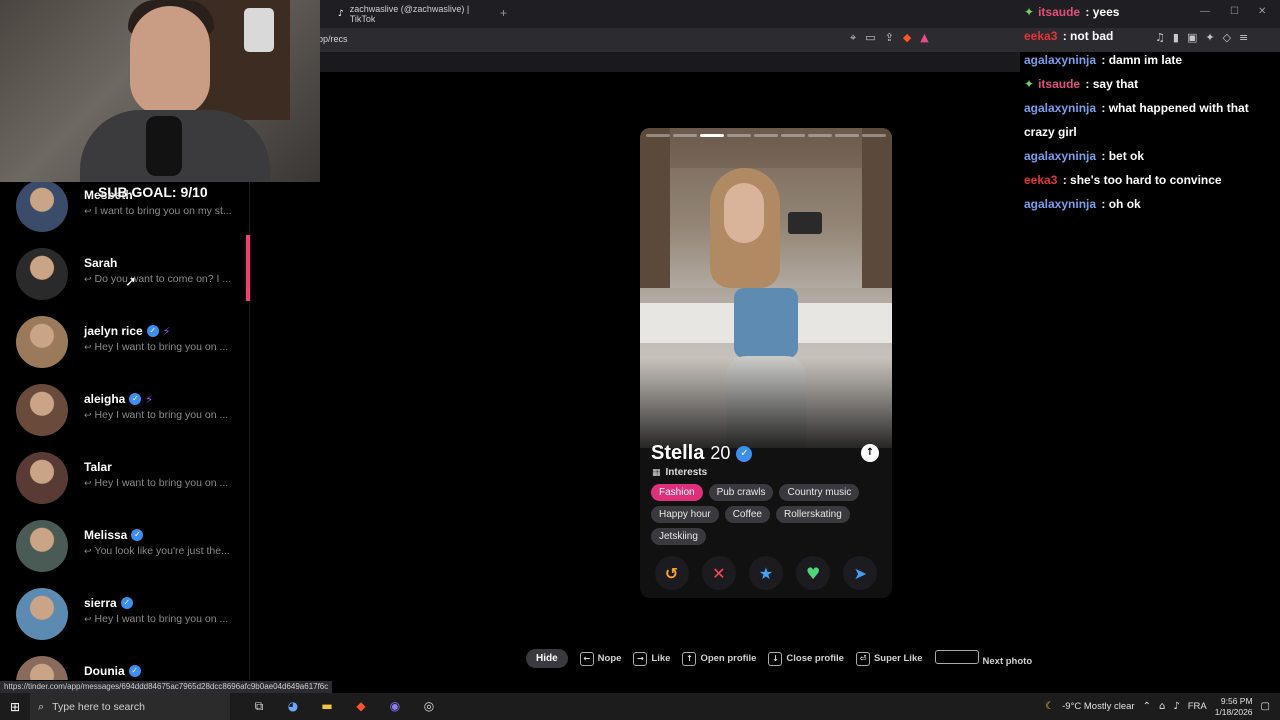 The height and width of the screenshot is (720, 1280). I want to click on match-name-text: Melissa, so click(106, 535).